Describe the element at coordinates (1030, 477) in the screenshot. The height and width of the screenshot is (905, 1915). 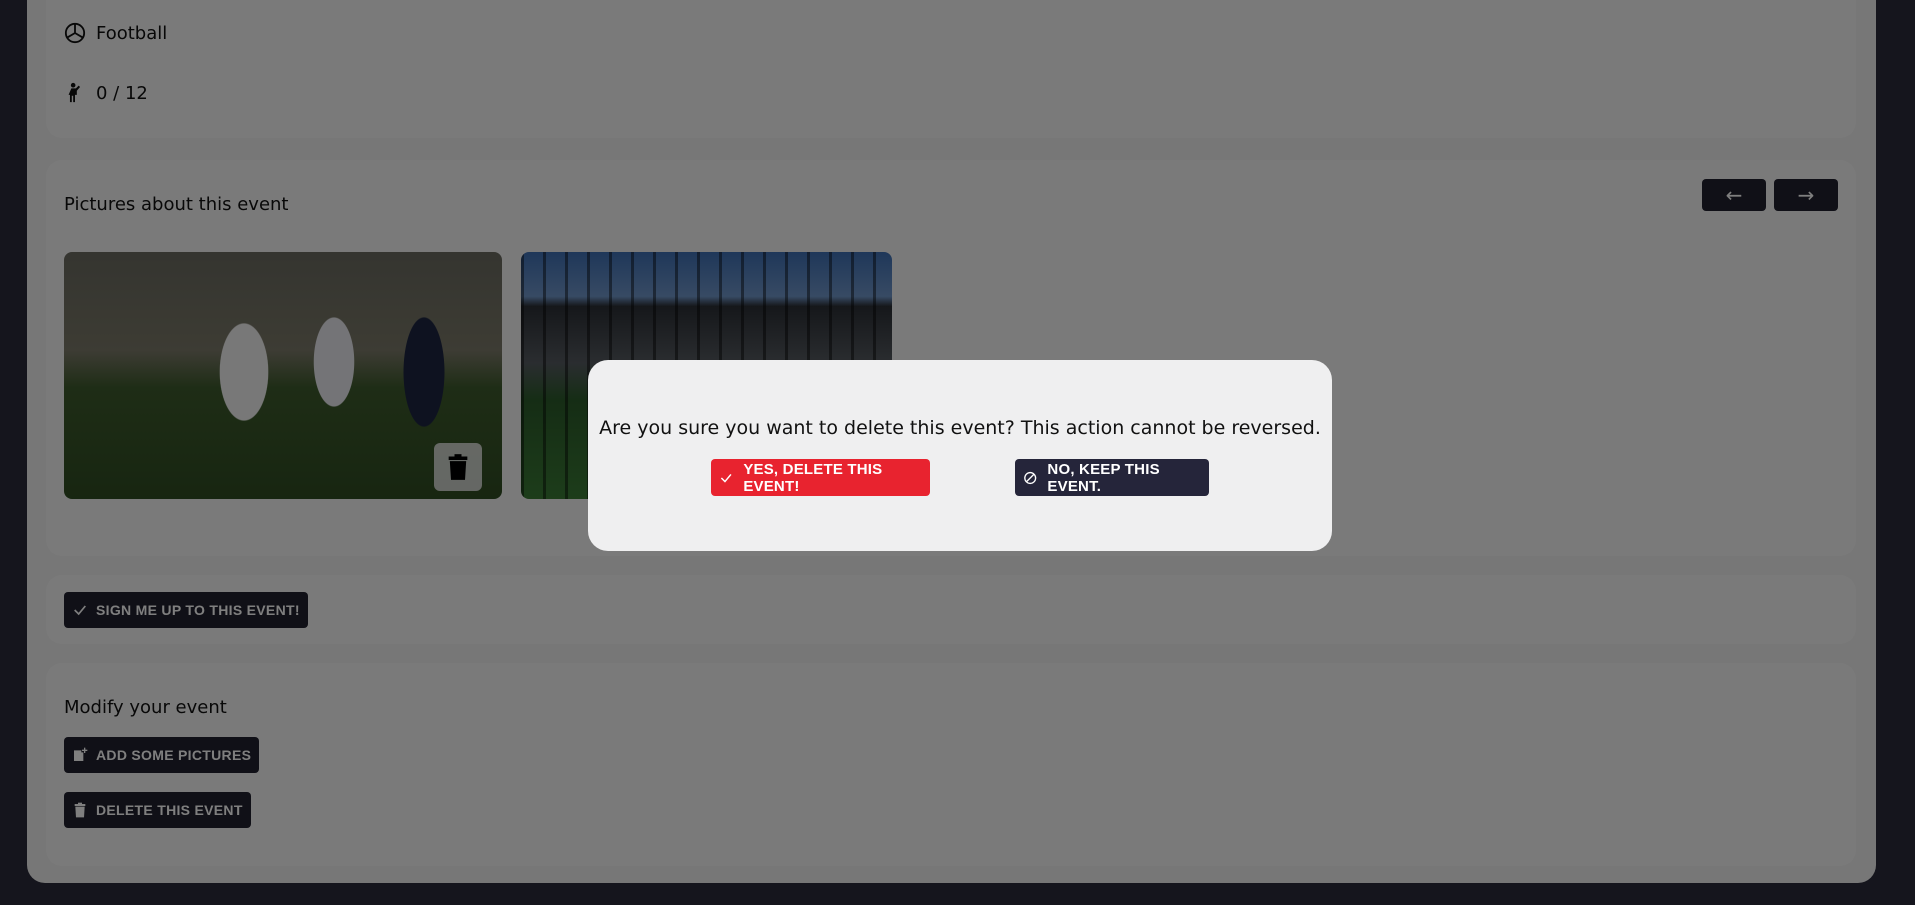
I see `ban-icon` at that location.